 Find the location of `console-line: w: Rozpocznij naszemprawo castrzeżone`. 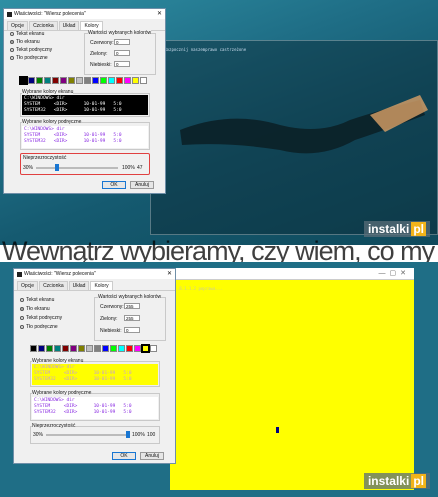

console-line: w: Rozpocznij naszemprawo castrzeżone is located at coordinates (202, 49).